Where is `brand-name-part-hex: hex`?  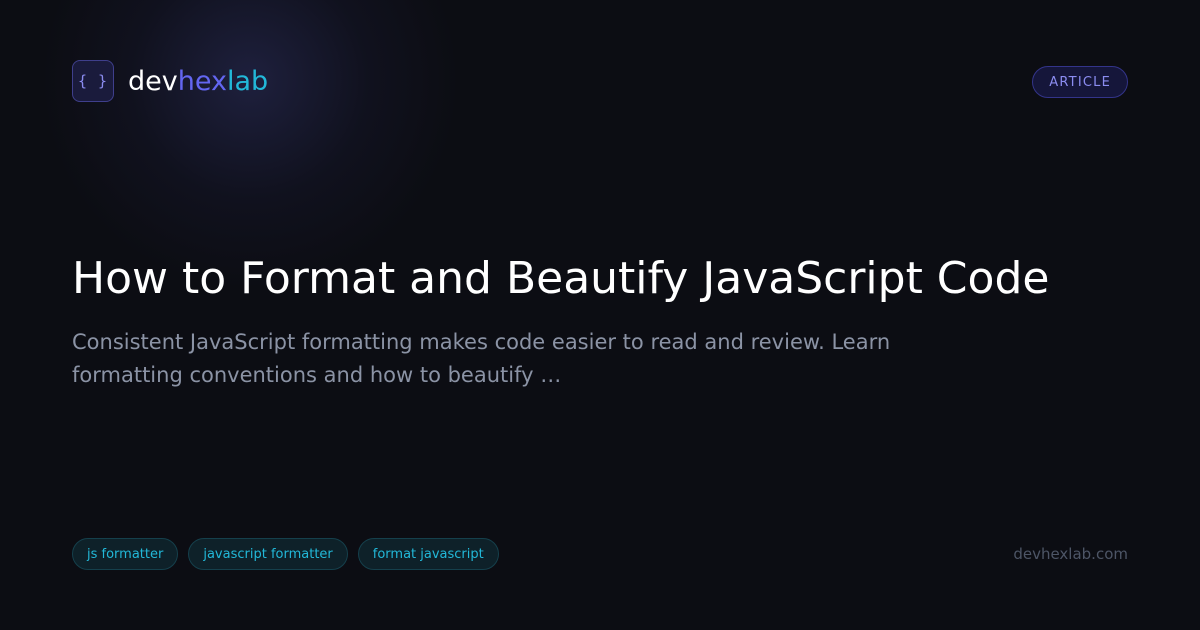
brand-name-part-hex: hex is located at coordinates (202, 81).